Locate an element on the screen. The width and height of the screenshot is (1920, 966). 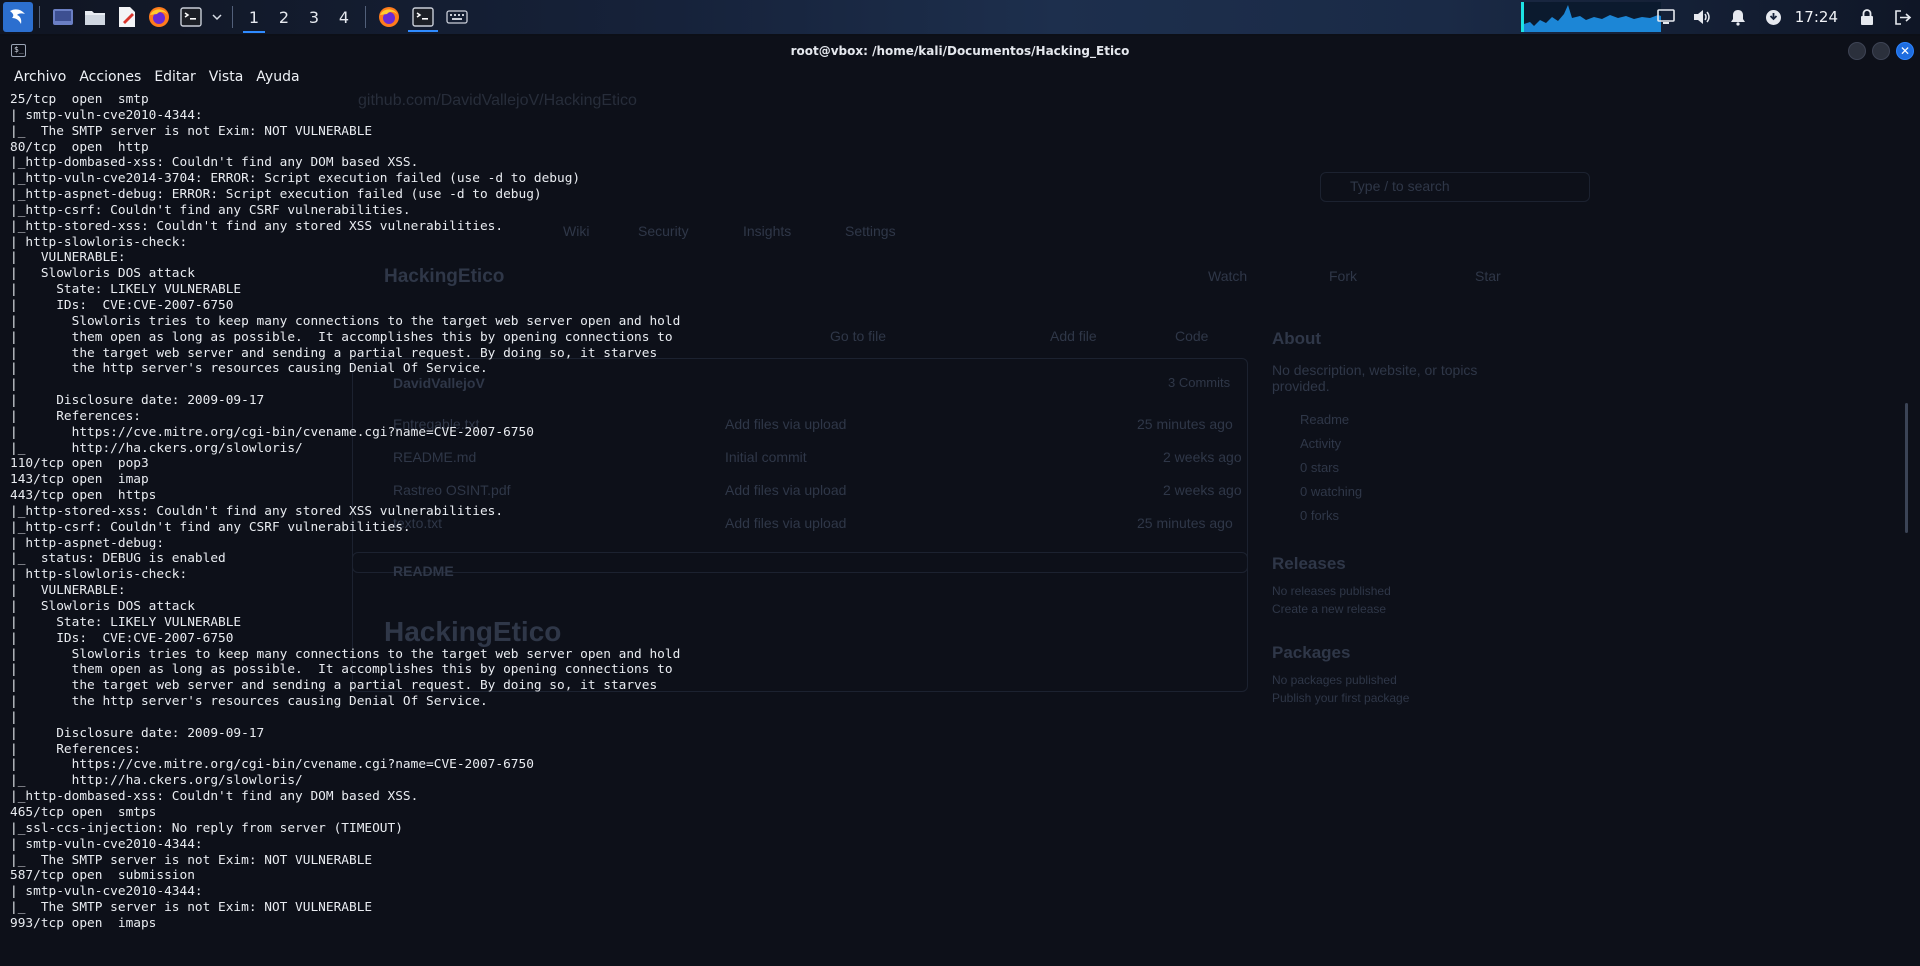
terminal-line: | http-aspnet-debug: is located at coordinates (87, 543).